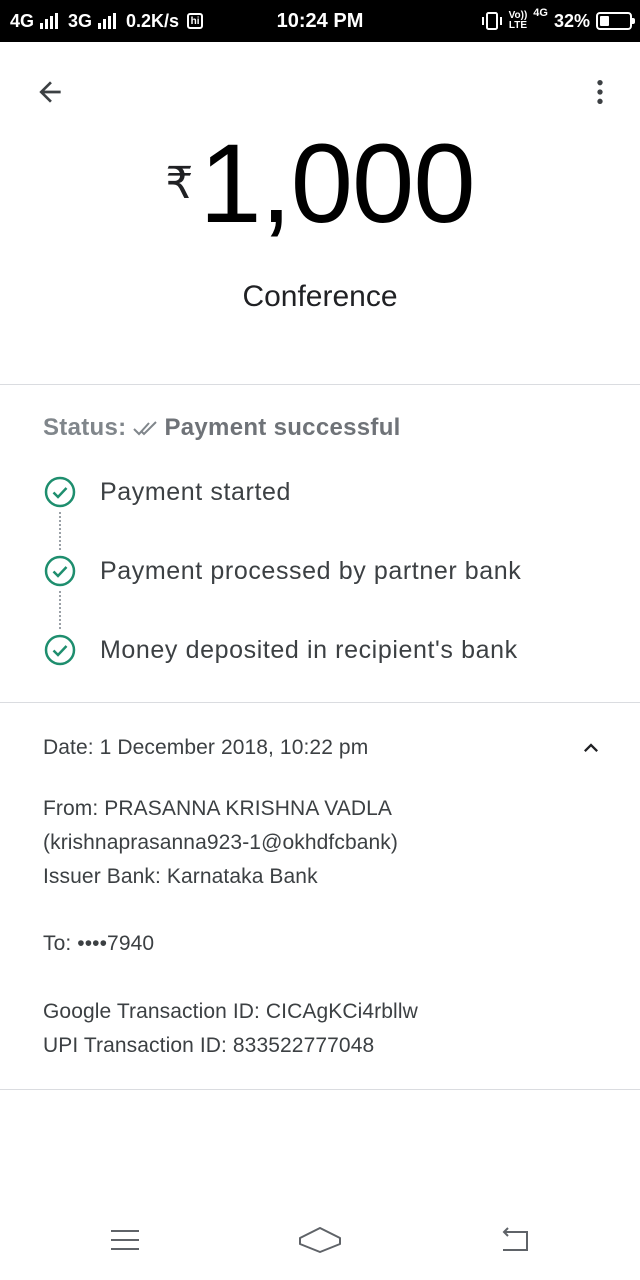 This screenshot has width=640, height=1280. What do you see at coordinates (196, 492) in the screenshot?
I see `step-label: Payment started` at bounding box center [196, 492].